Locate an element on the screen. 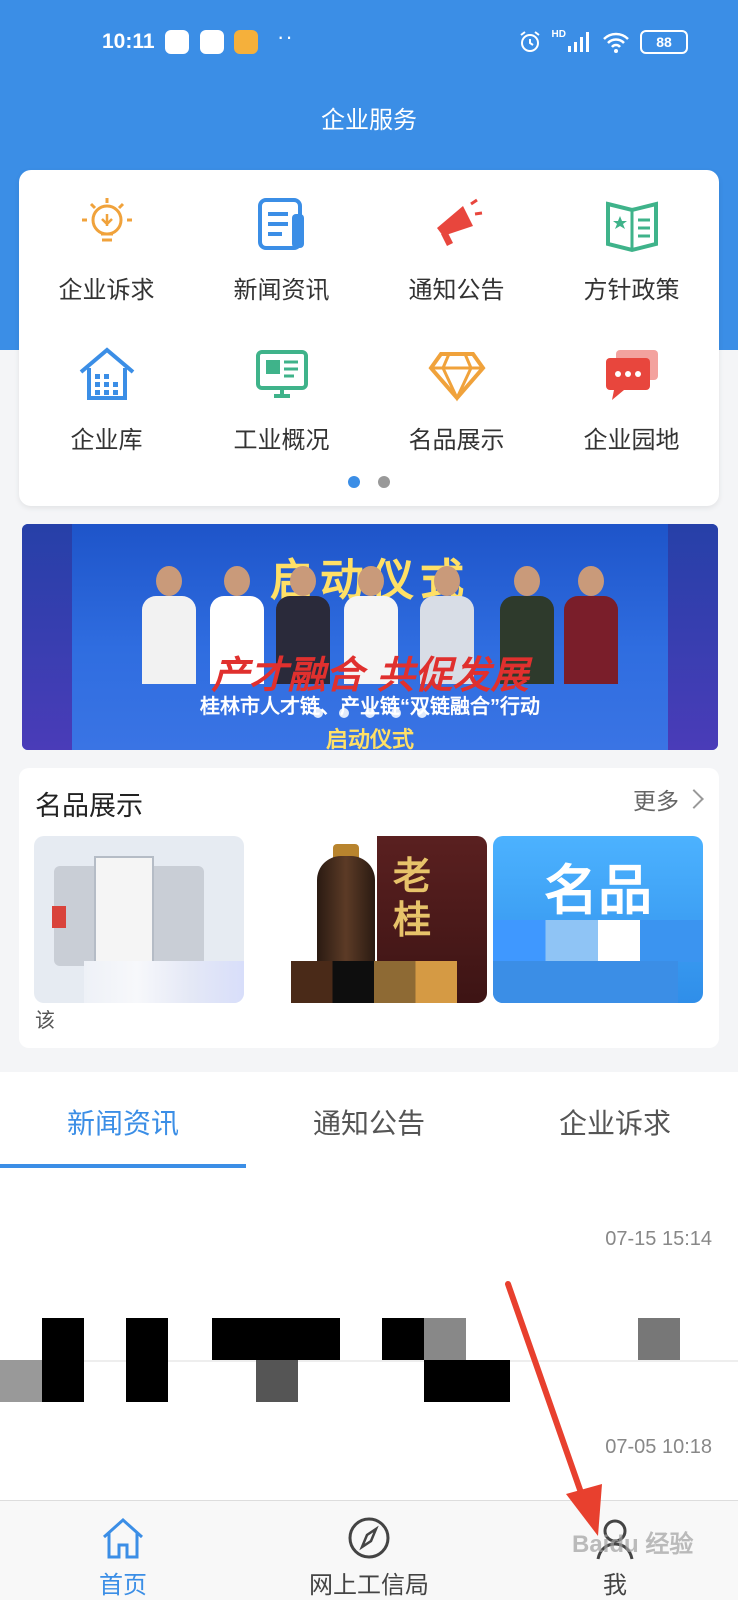 The width and height of the screenshot is (738, 1600). banner-pager is located at coordinates (370, 713).